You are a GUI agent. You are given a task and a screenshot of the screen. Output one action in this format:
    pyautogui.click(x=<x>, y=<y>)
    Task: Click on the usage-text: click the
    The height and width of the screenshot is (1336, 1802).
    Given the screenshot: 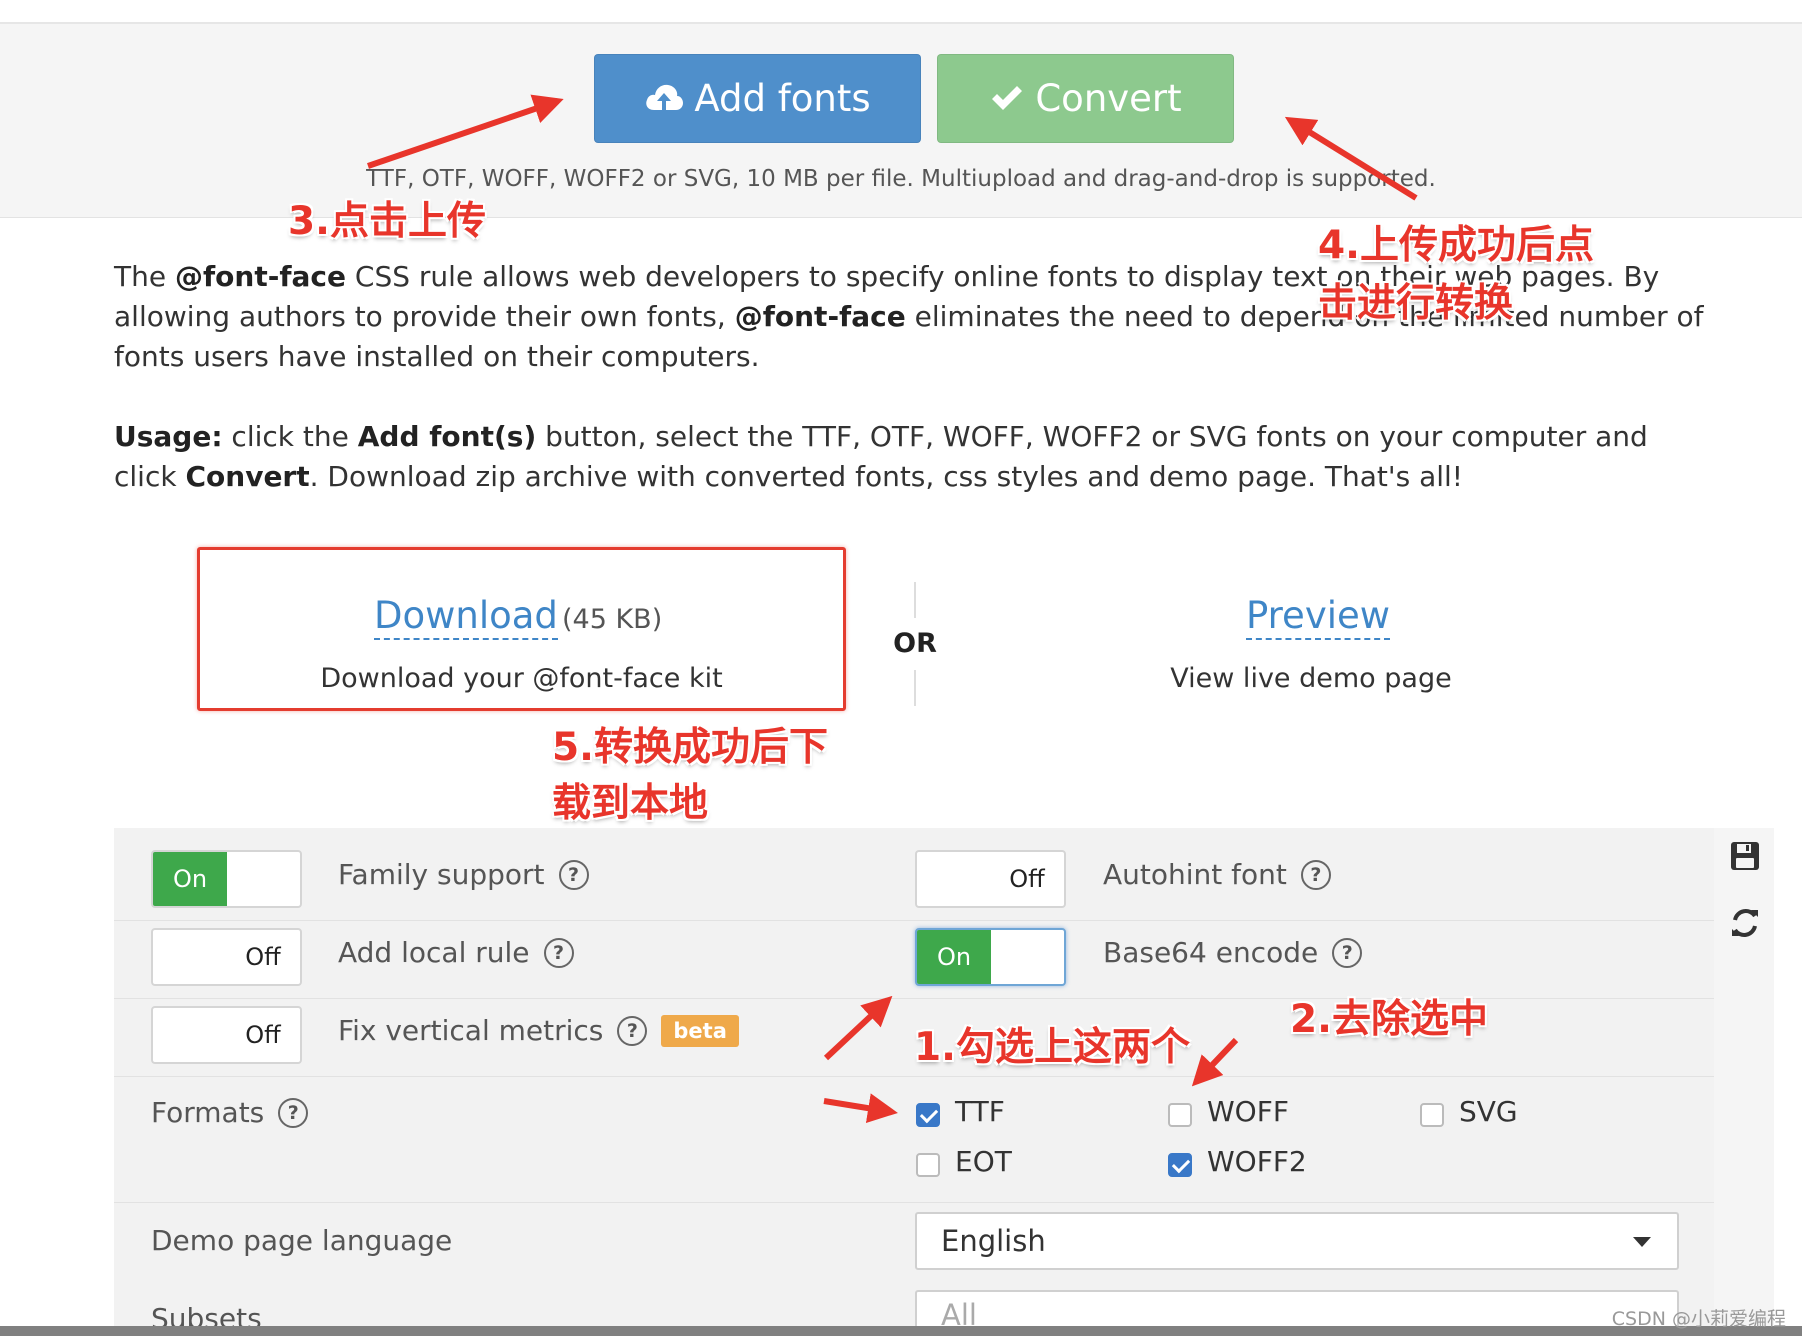 What is the action you would take?
    pyautogui.click(x=290, y=436)
    